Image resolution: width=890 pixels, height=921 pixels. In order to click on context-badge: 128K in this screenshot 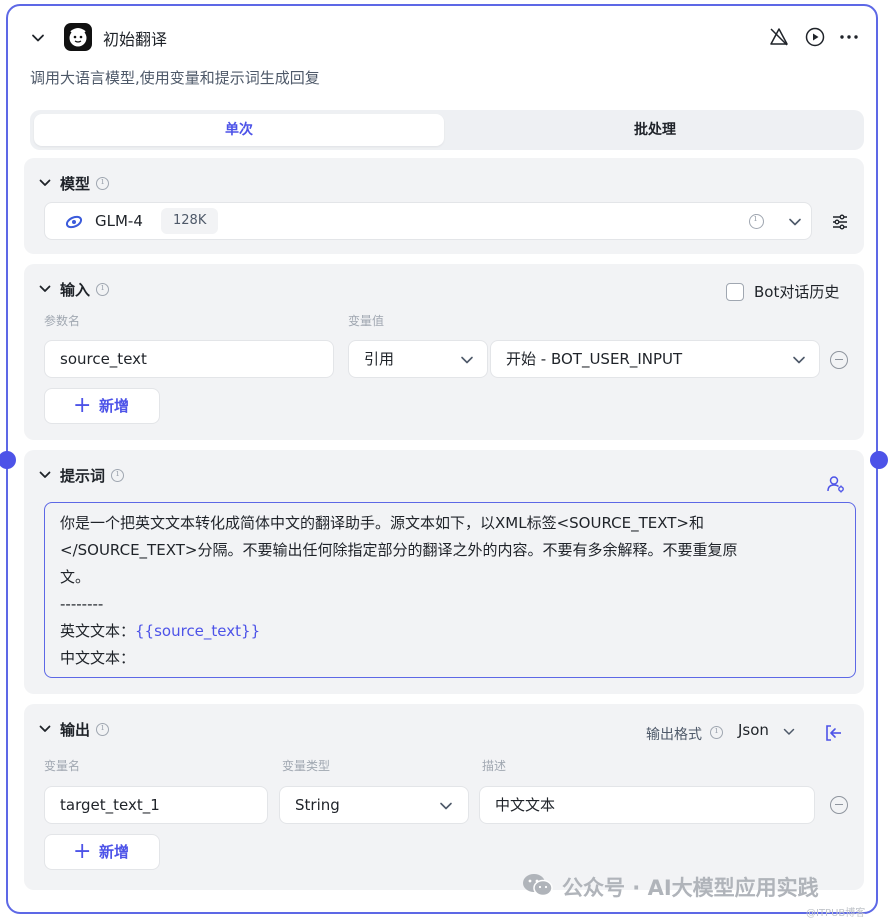, I will do `click(190, 221)`.